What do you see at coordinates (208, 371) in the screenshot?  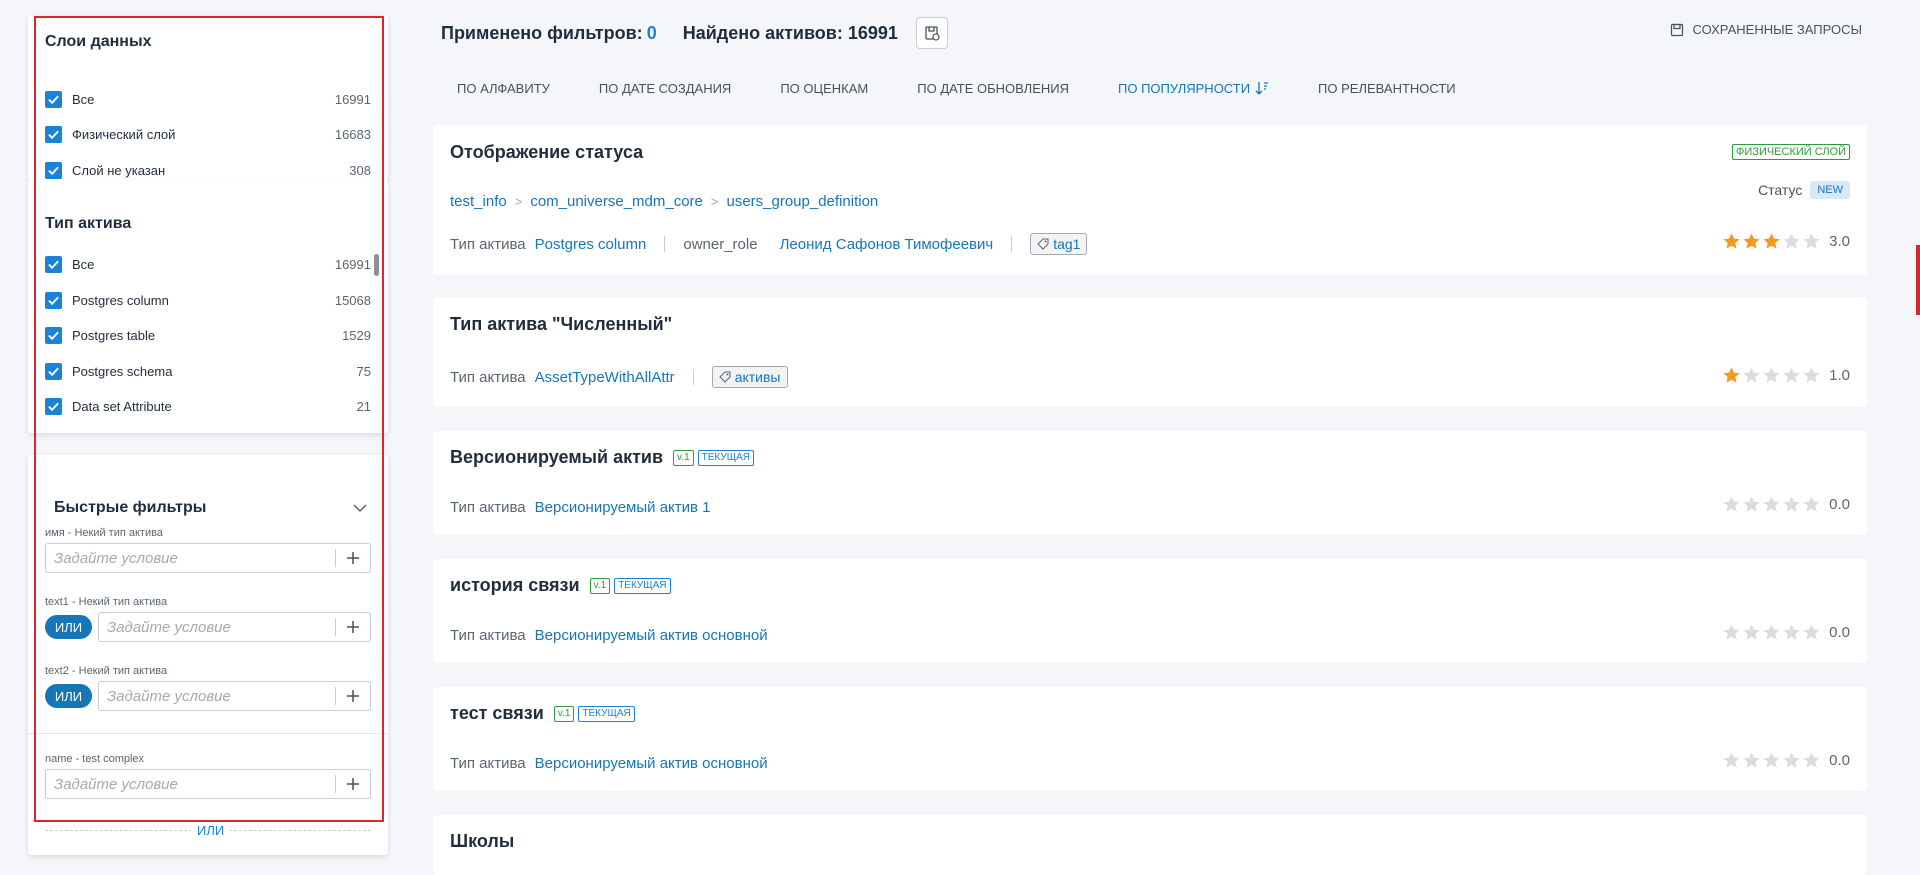 I see `asset-type-filter-postgres-schema: Postgres schema 75` at bounding box center [208, 371].